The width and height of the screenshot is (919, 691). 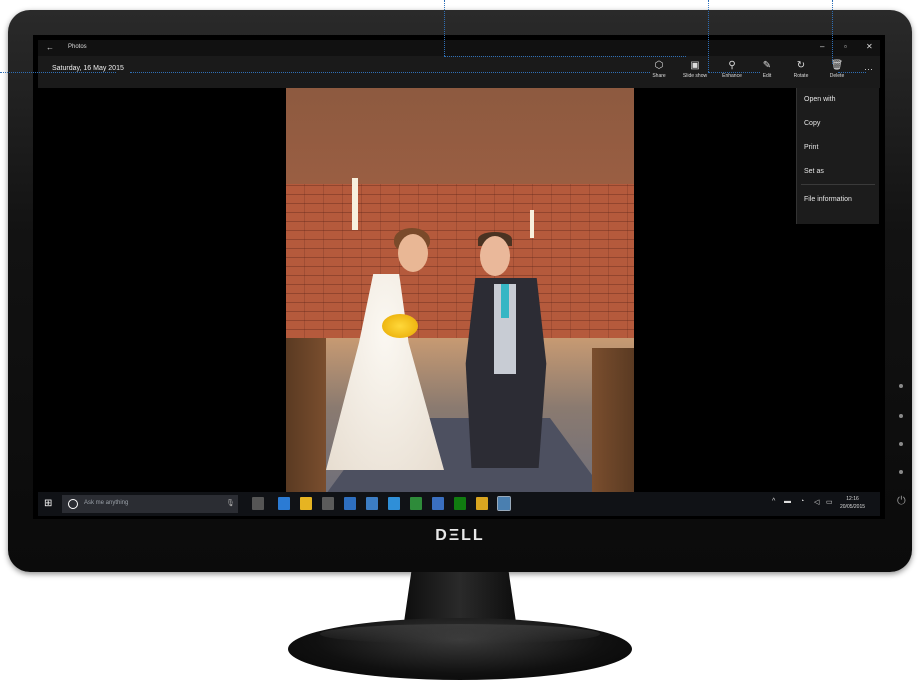 I want to click on maximize-icon: ▫, so click(x=845, y=46).